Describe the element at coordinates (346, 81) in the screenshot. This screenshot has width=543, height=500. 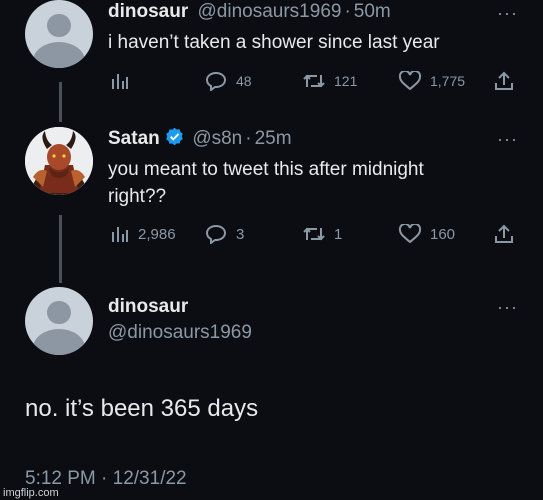
I see `retweet-count: 121` at that location.